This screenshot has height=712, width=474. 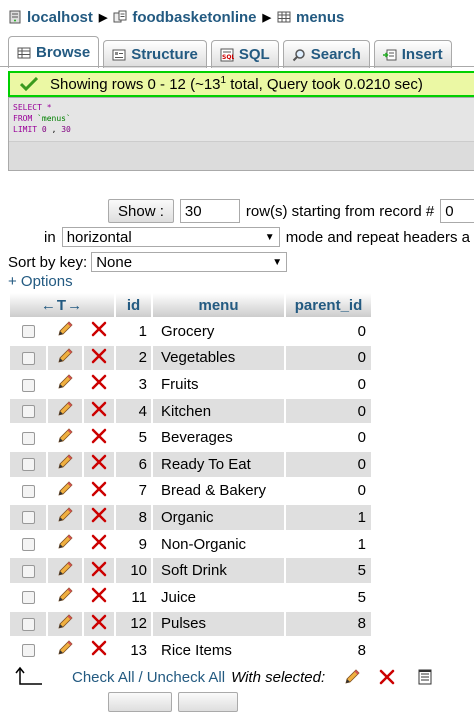 I want to click on tab-browse: Browse, so click(x=54, y=52).